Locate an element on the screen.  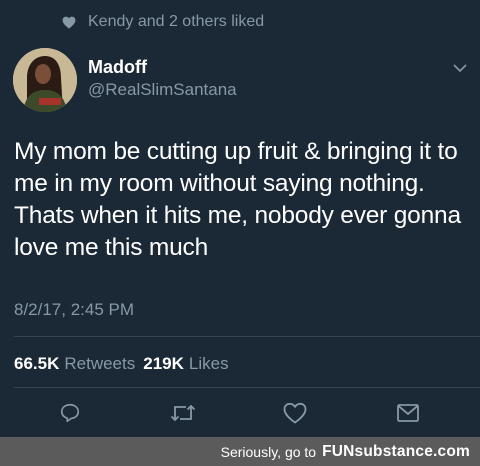
reply-icon is located at coordinates (70, 413).